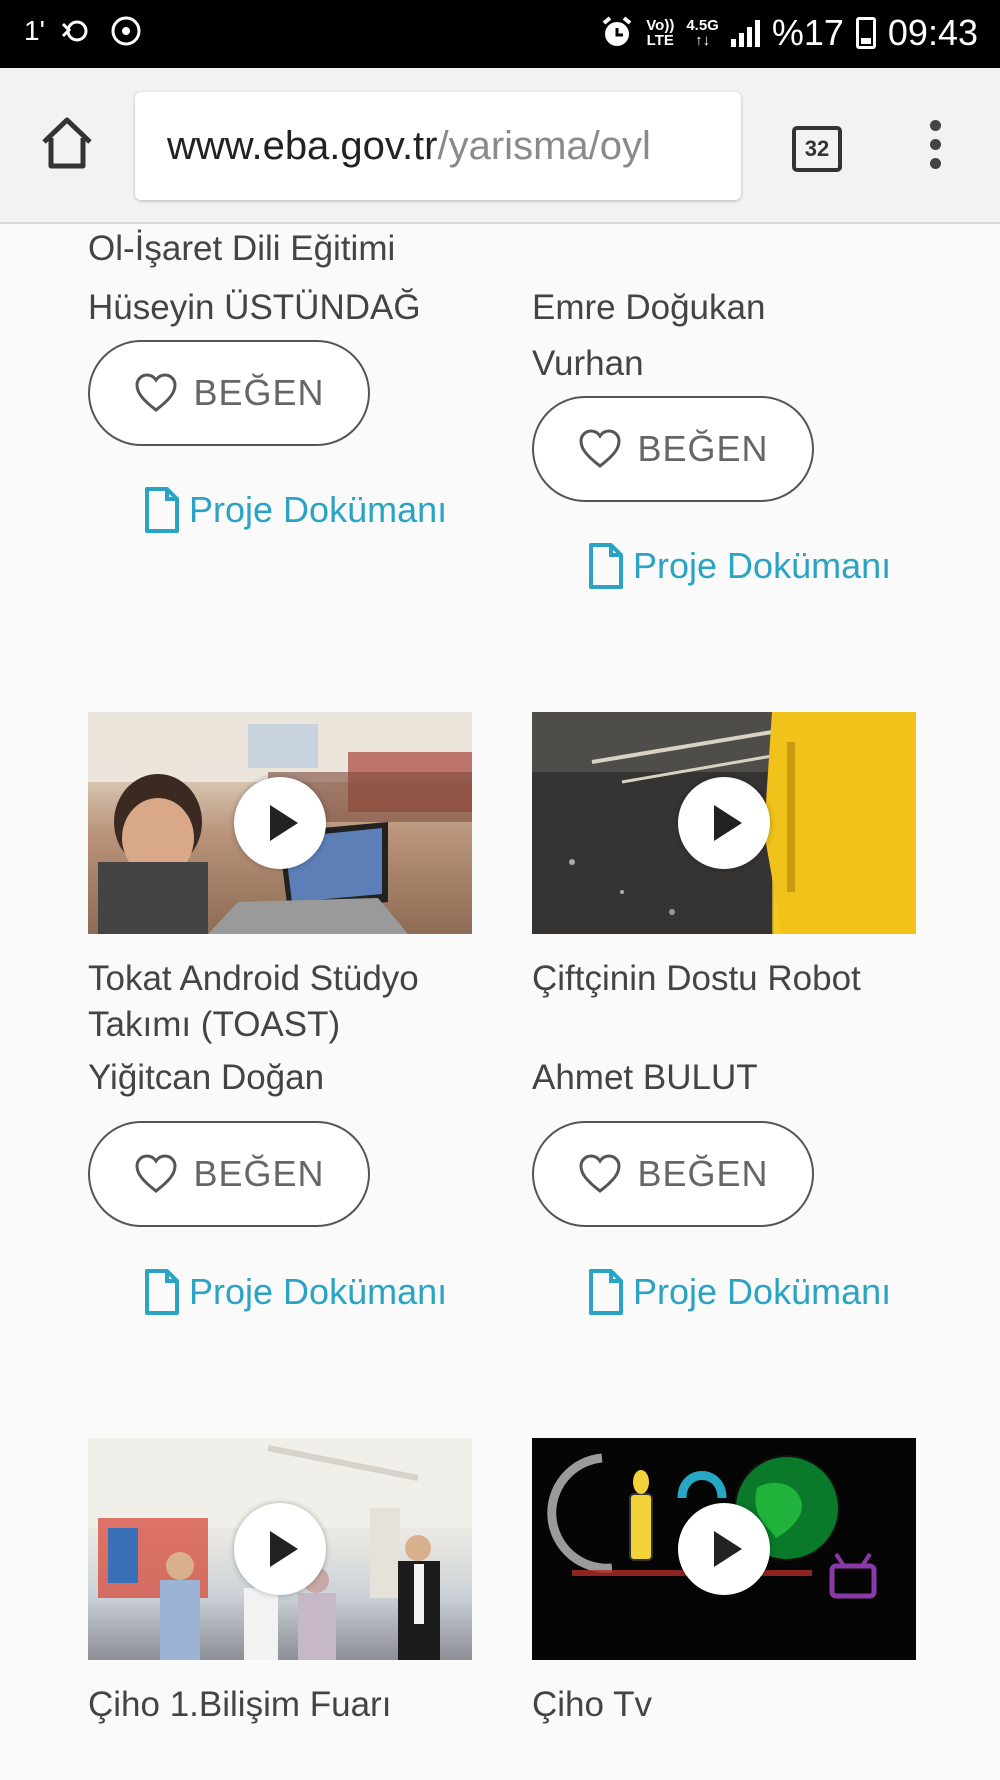  I want to click on volte-indicator: Vo)) LTE, so click(660, 33).